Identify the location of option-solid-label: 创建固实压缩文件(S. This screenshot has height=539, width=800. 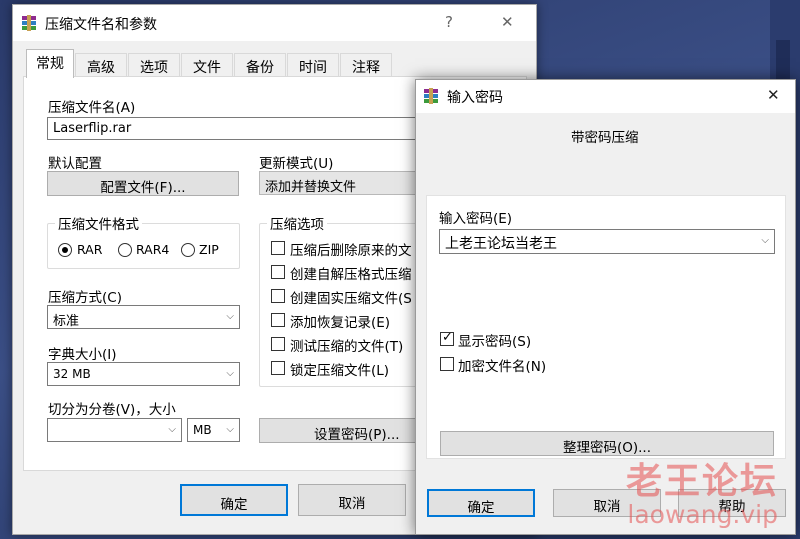
(351, 299).